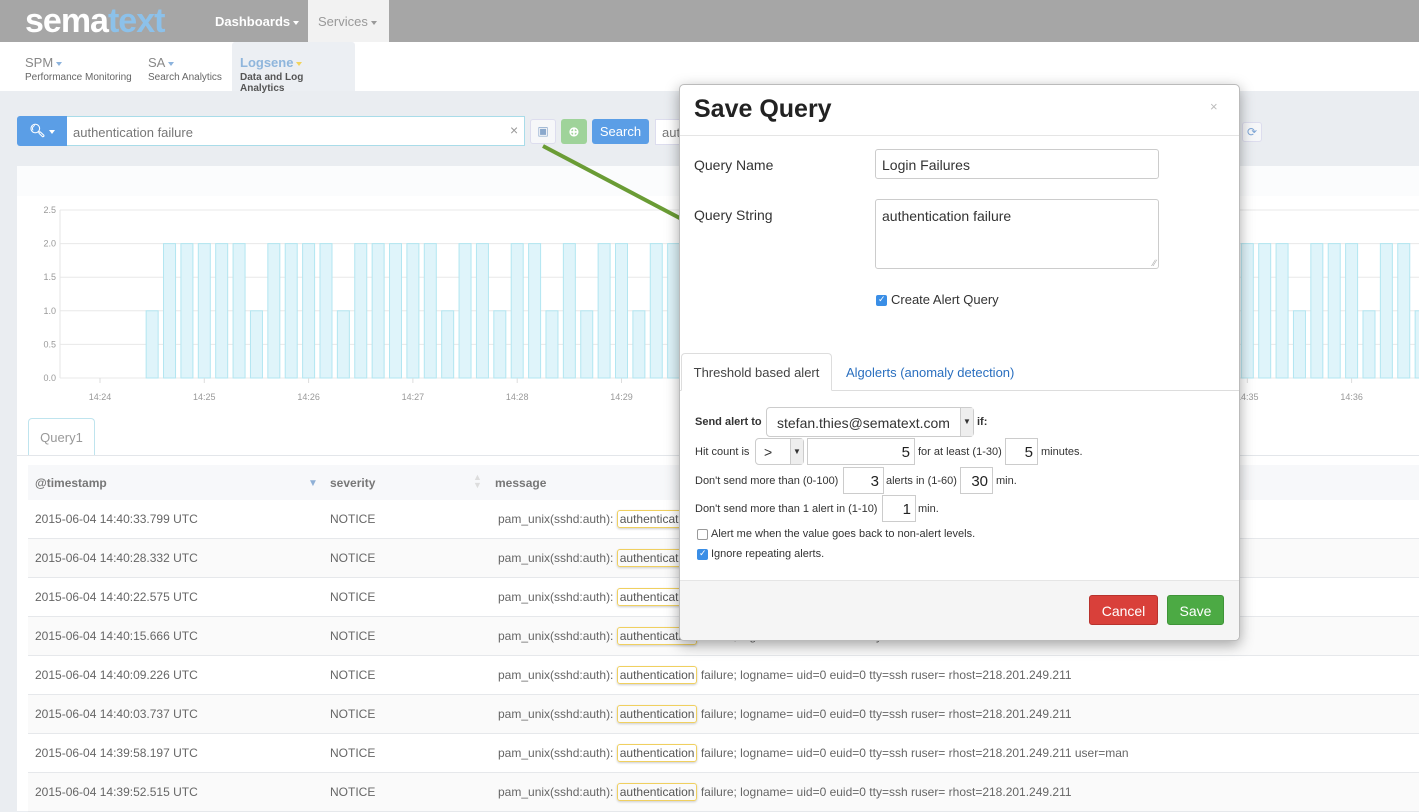 This screenshot has width=1419, height=812. I want to click on minutes-input: 5, so click(1021, 451).